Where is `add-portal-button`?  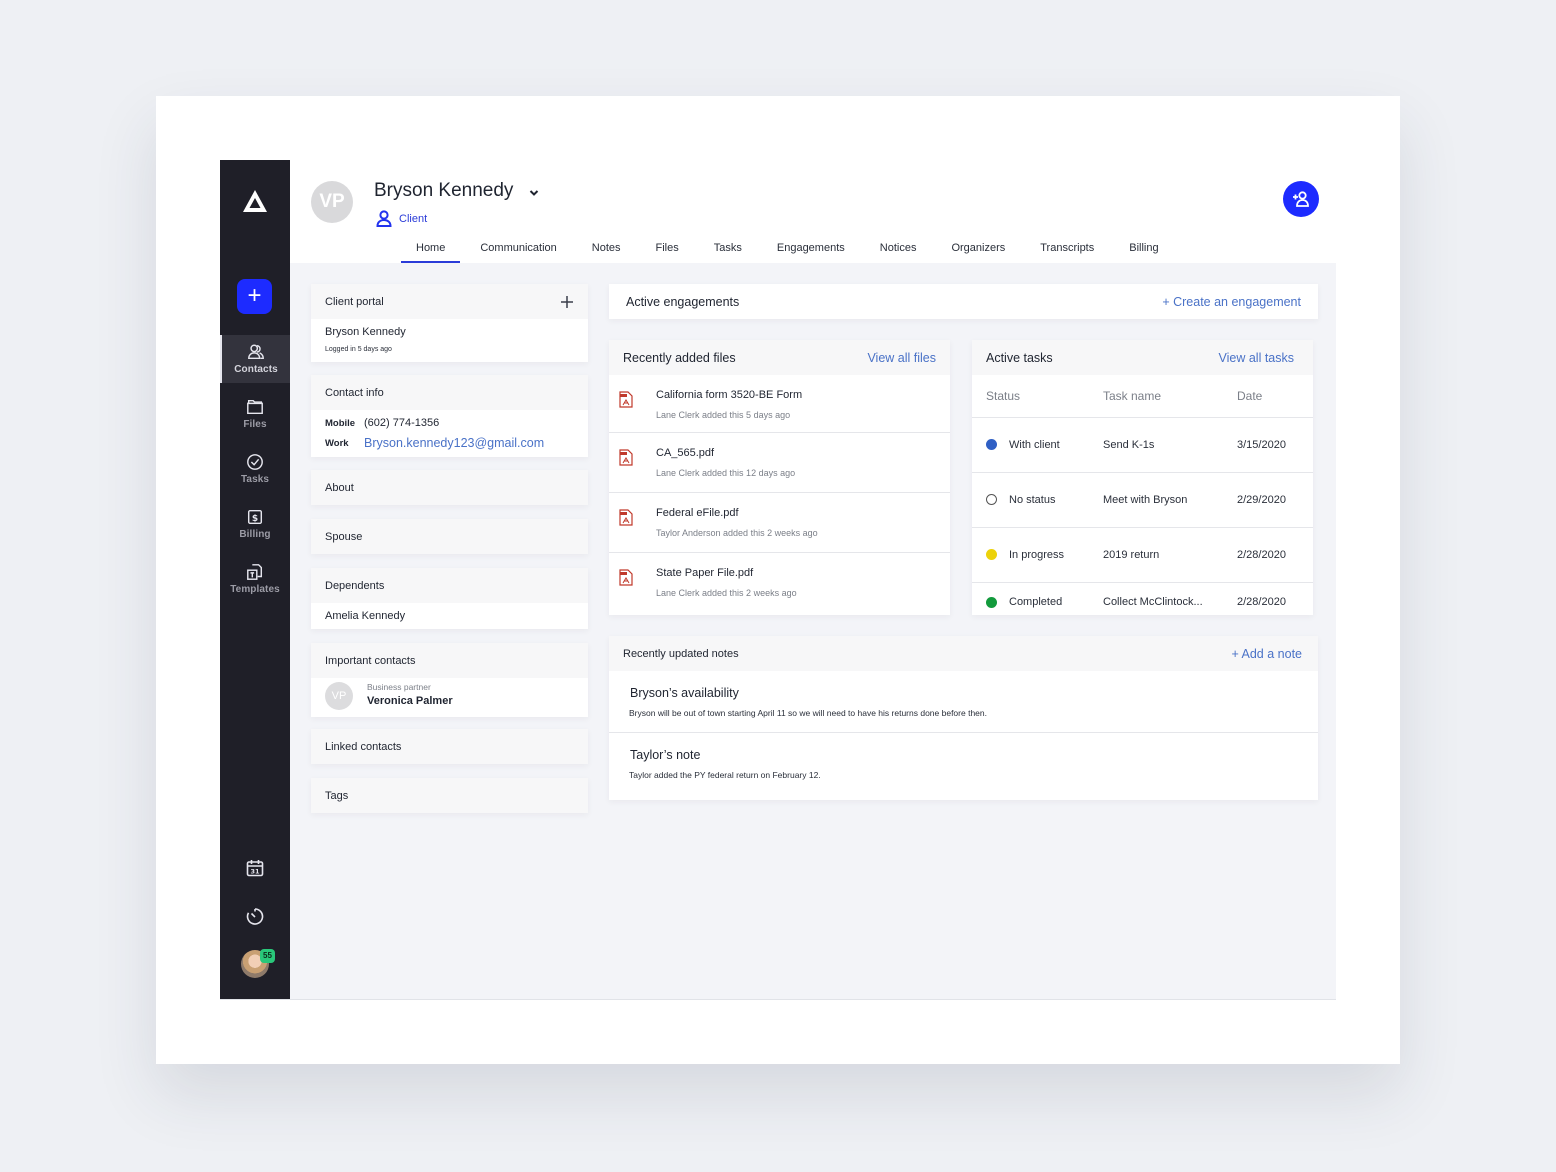
add-portal-button is located at coordinates (567, 302).